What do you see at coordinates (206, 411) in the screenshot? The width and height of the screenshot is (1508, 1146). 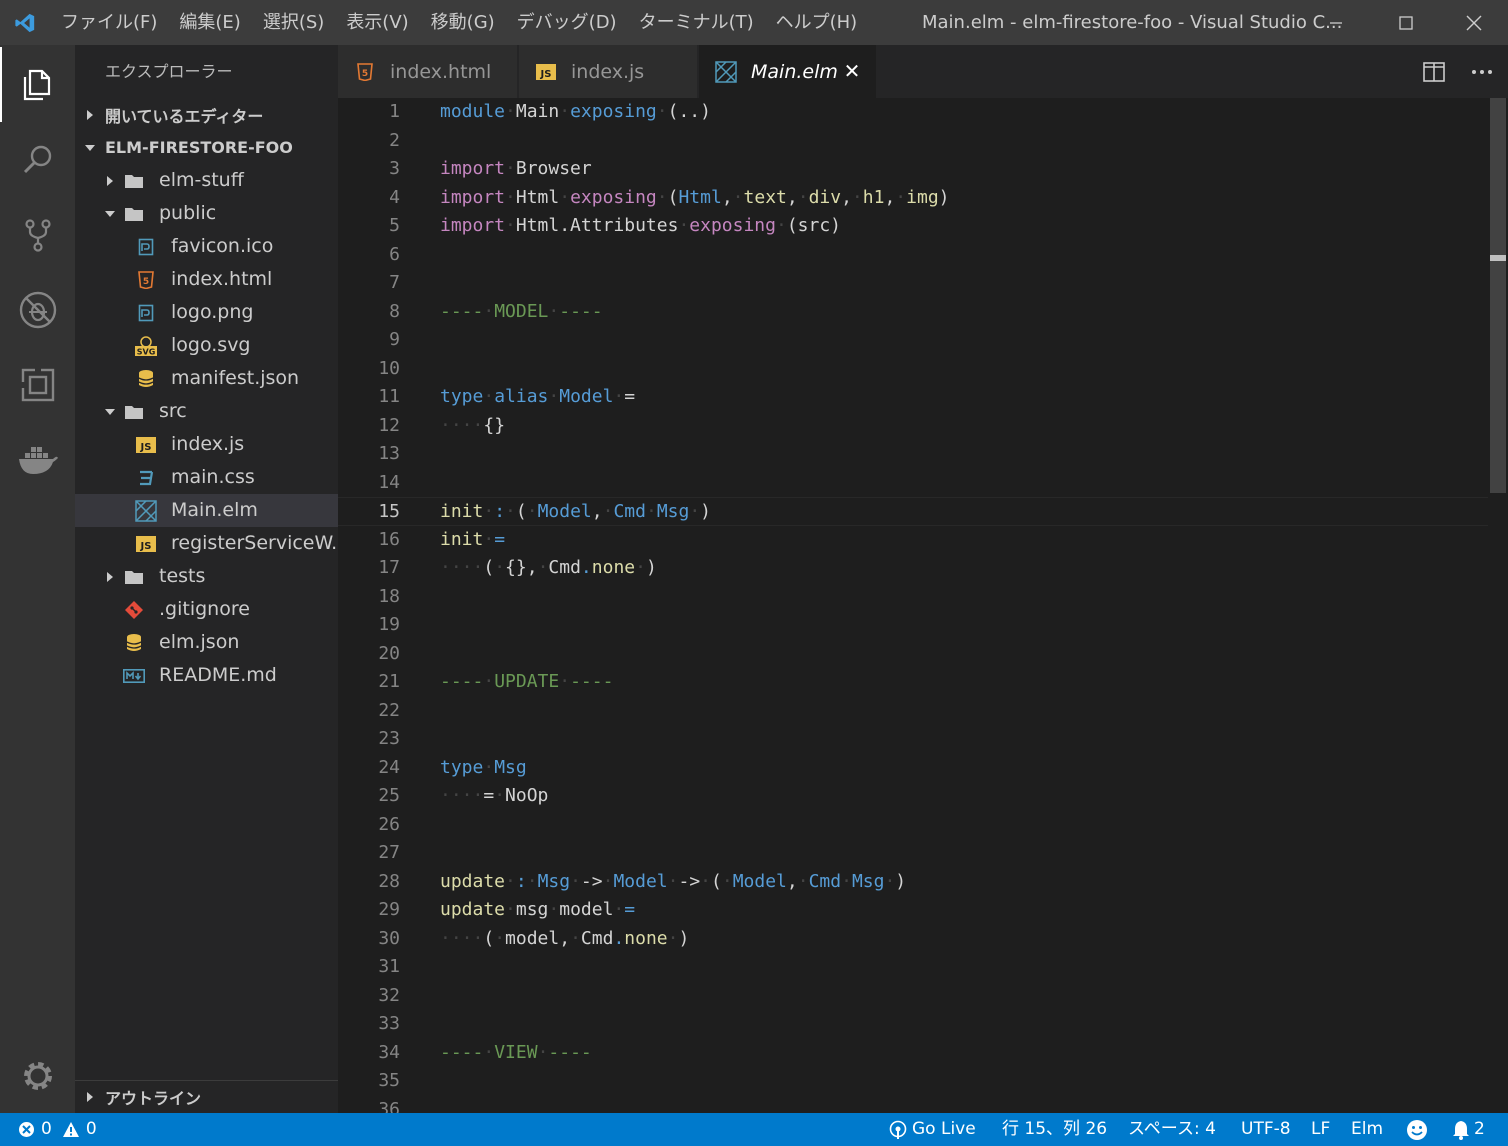 I see `tree-item: src` at bounding box center [206, 411].